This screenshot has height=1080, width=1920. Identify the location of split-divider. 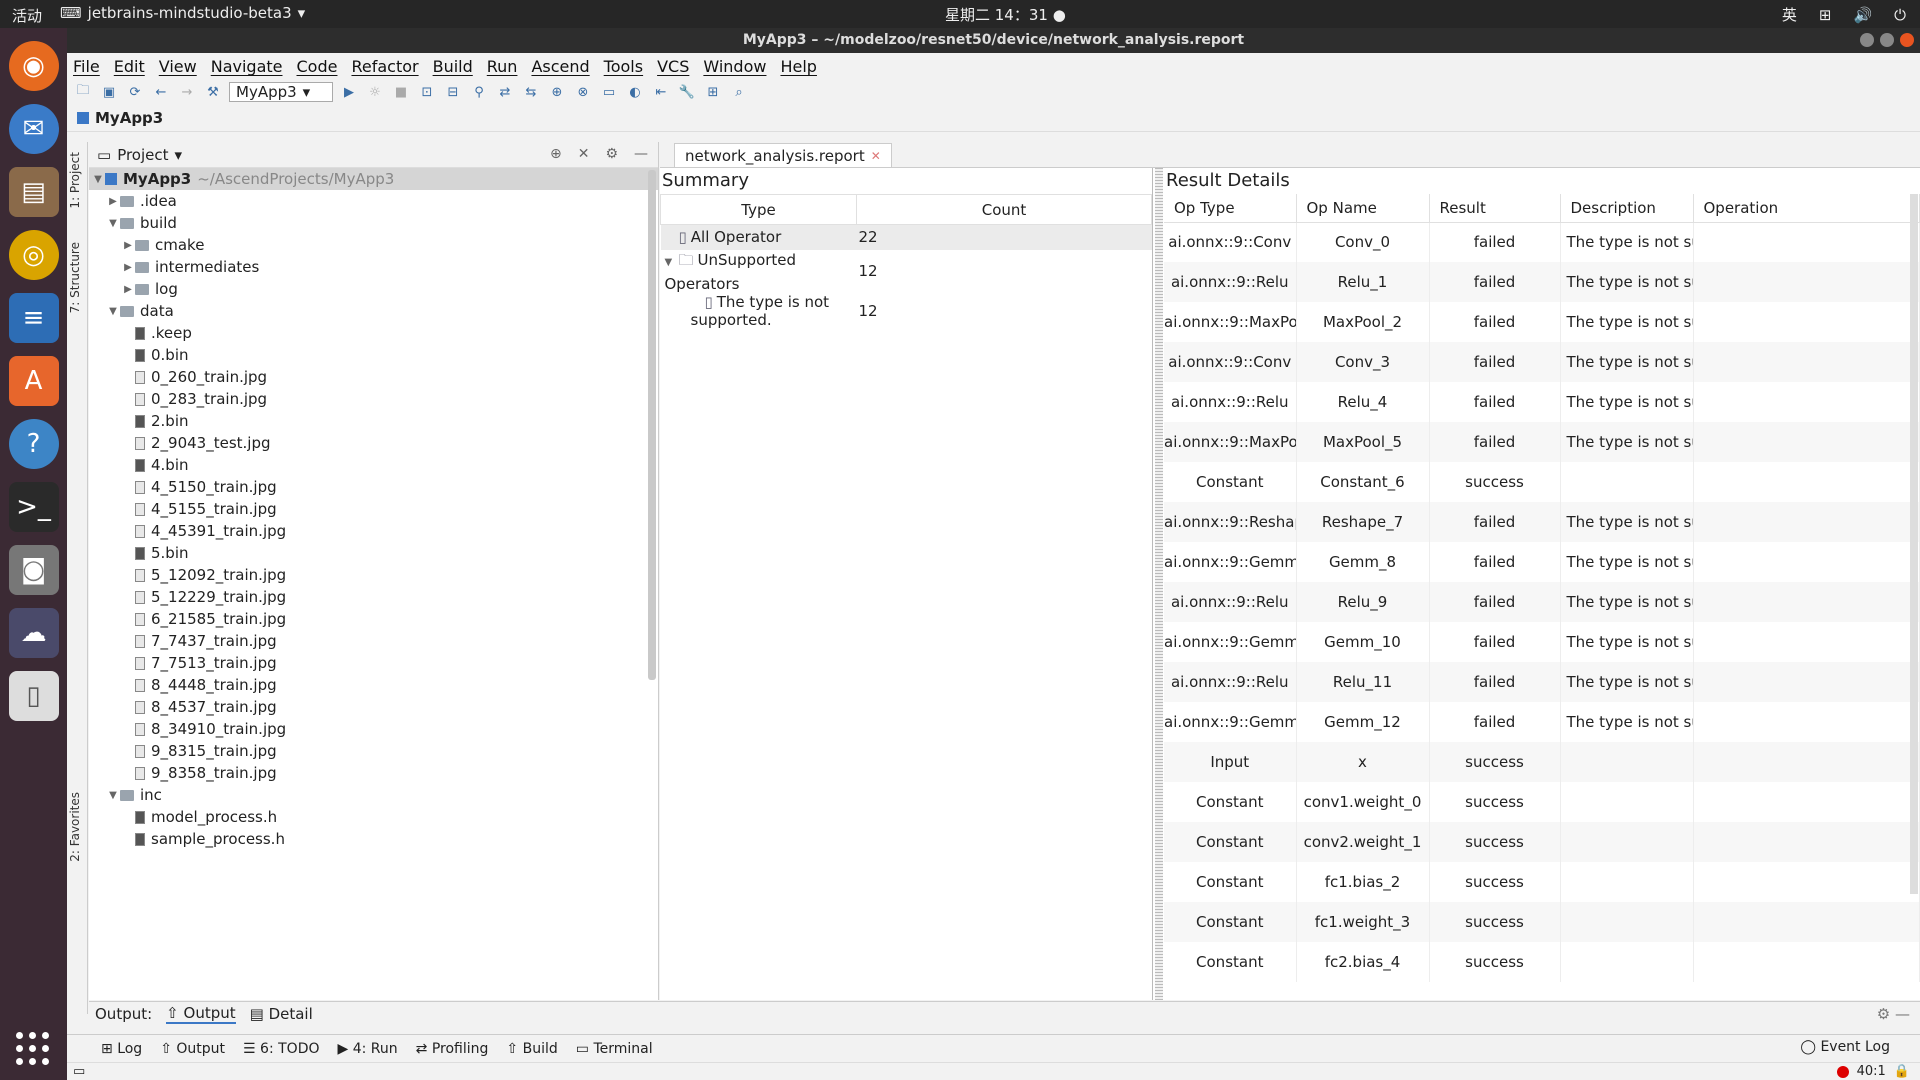
(1159, 584).